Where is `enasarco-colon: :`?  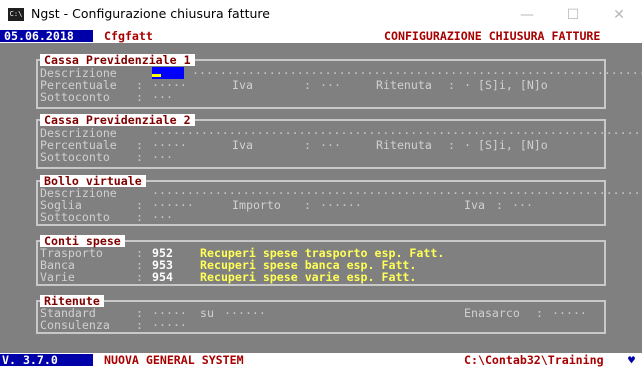
enasarco-colon: : is located at coordinates (539, 313).